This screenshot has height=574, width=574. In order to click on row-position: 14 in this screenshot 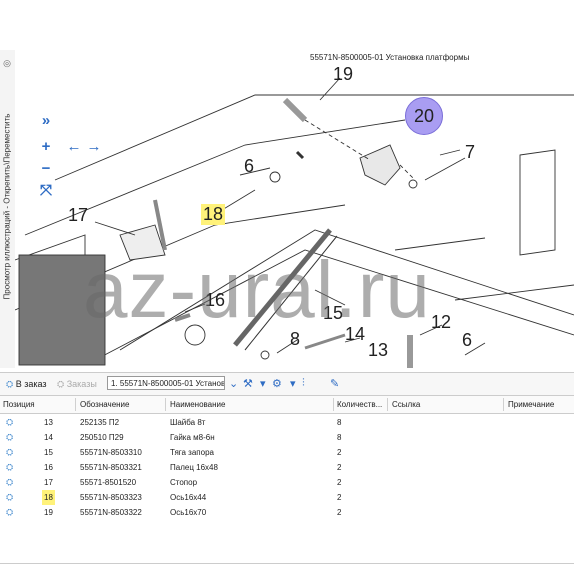, I will do `click(48, 437)`.